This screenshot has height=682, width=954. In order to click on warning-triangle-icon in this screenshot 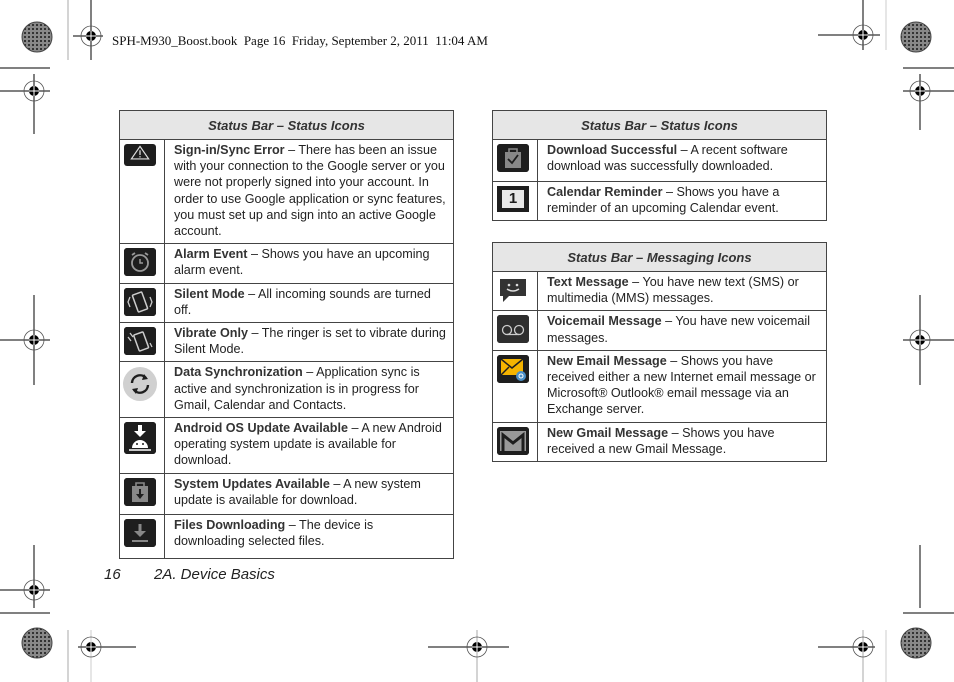, I will do `click(140, 155)`.